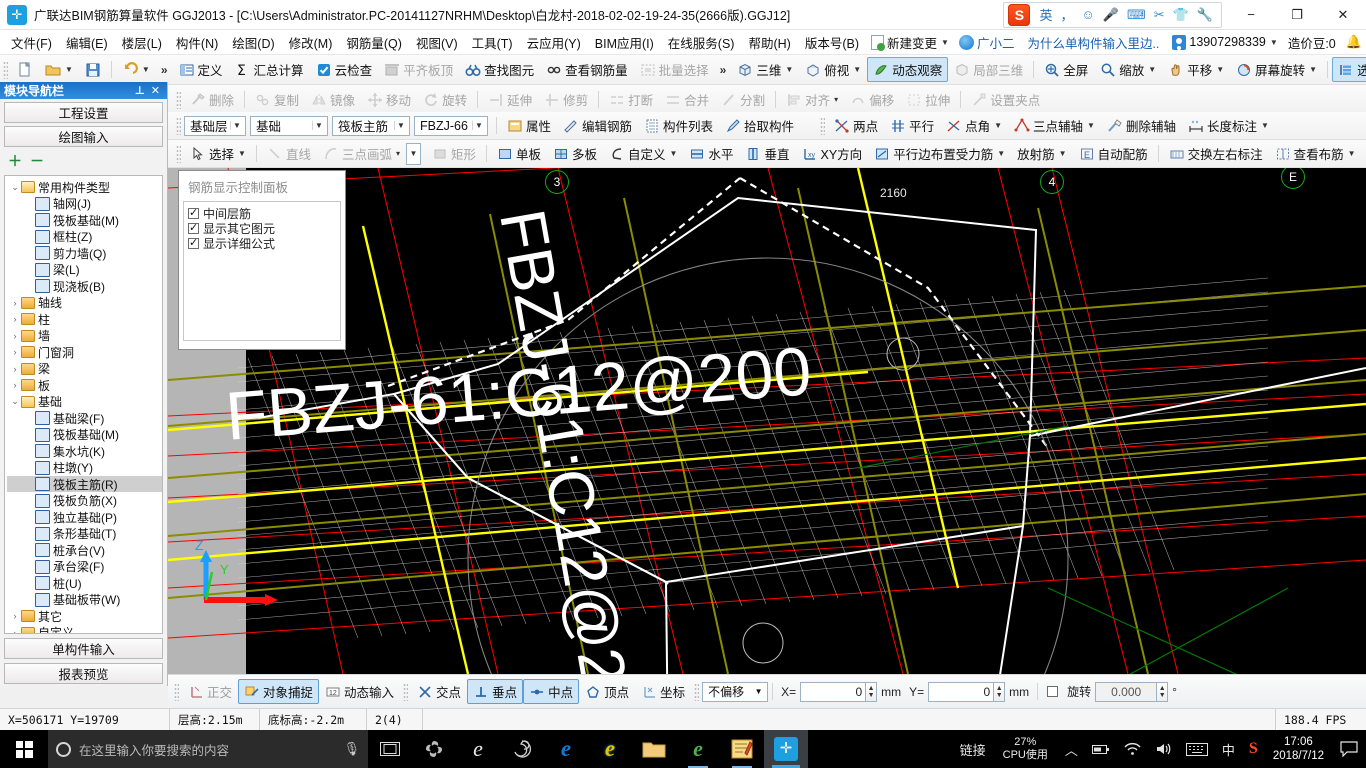  Describe the element at coordinates (84, 434) in the screenshot. I see `tree-item: 筏板基础(M)` at that location.